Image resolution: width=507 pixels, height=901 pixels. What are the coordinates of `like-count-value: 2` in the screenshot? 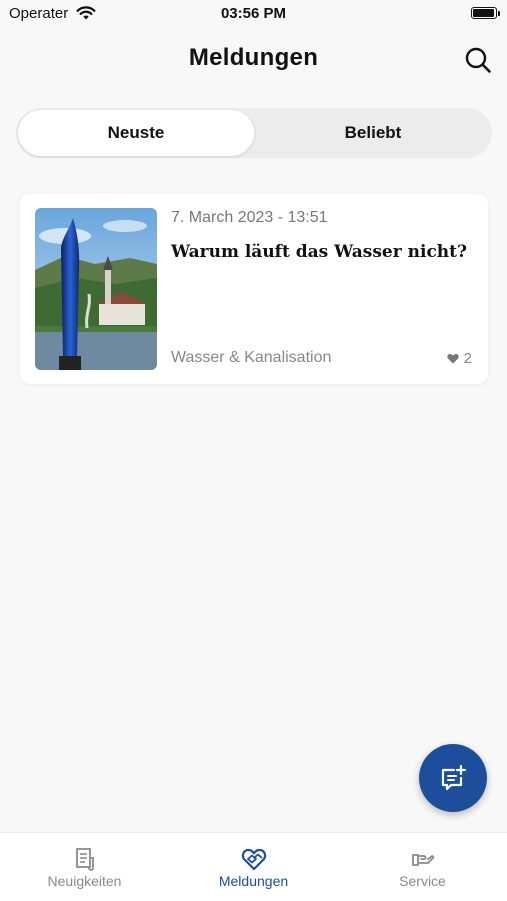 It's located at (467, 358).